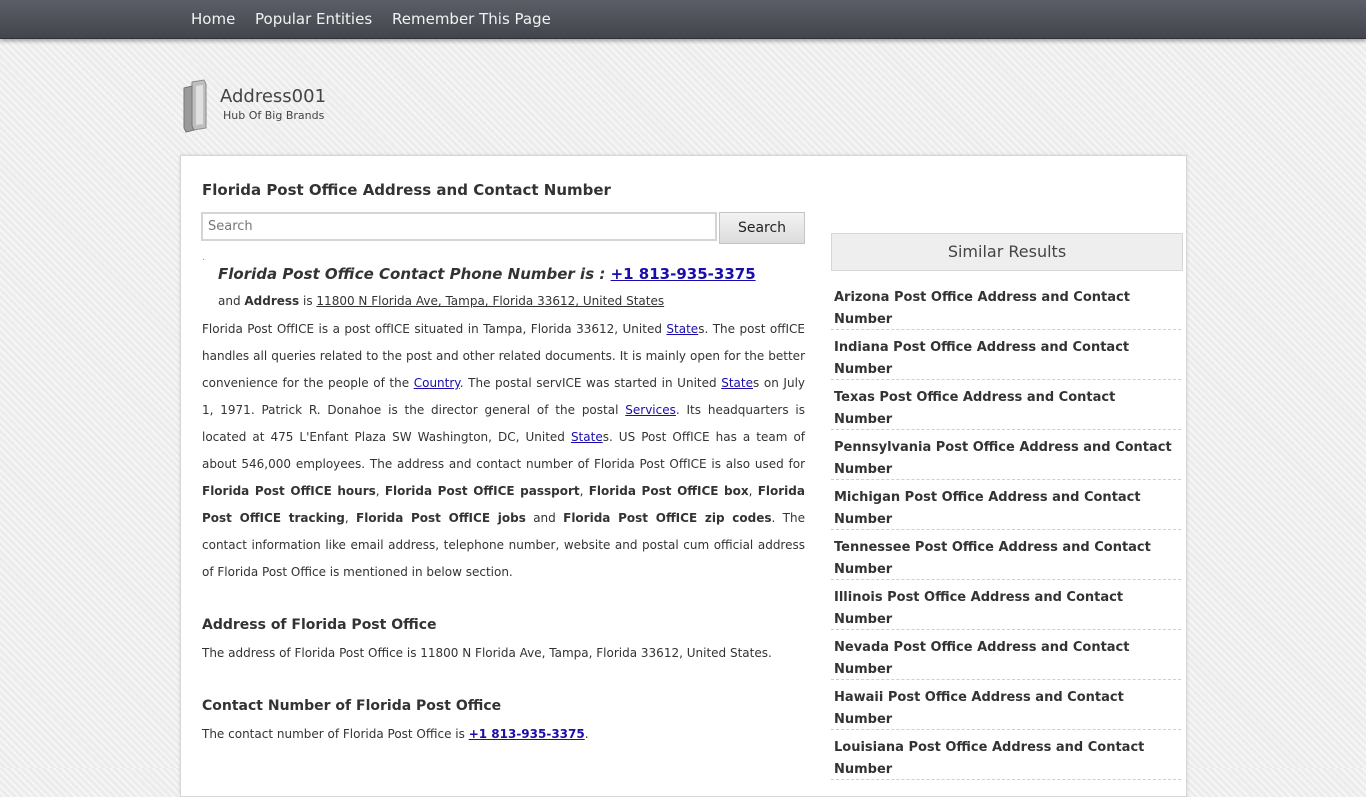  Describe the element at coordinates (586, 734) in the screenshot. I see `contact-text-suffix: .` at that location.